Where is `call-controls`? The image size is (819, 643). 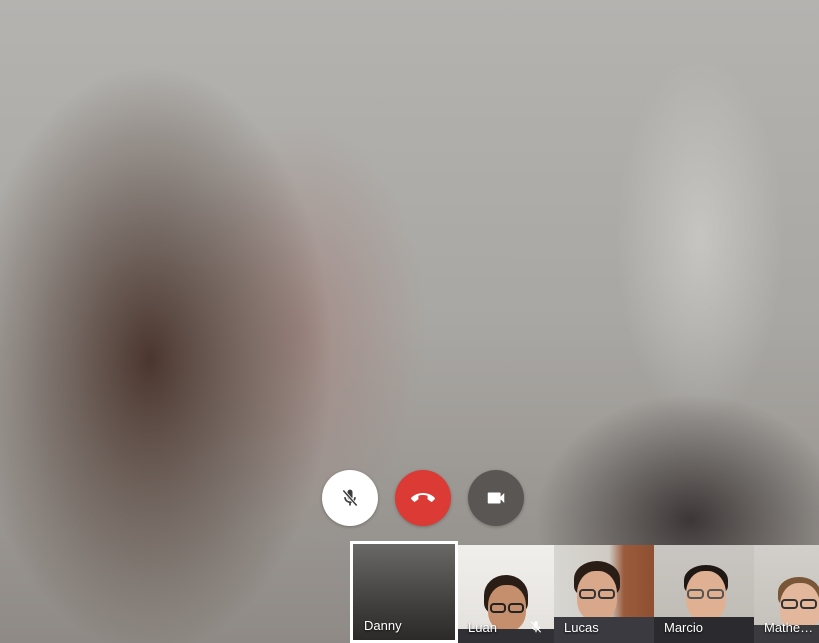
call-controls is located at coordinates (423, 498).